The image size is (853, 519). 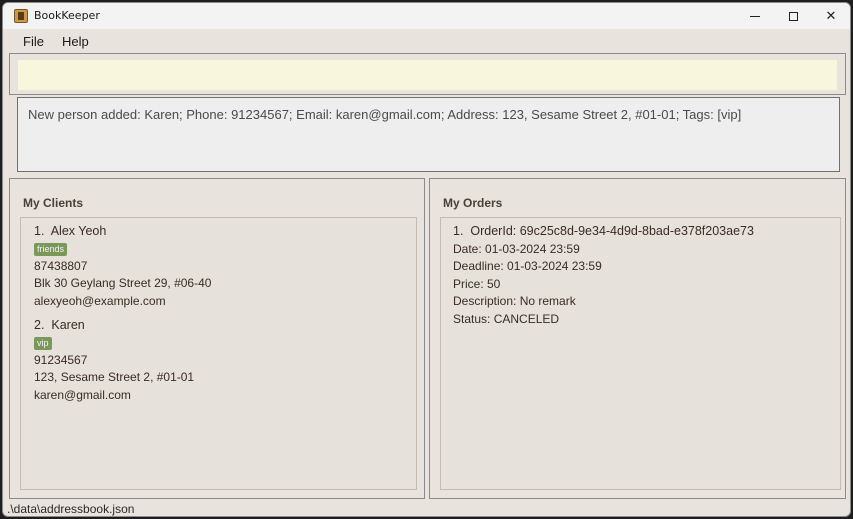 What do you see at coordinates (114, 377) in the screenshot?
I see `client-address: 123, Sesame Street 2, #01-01` at bounding box center [114, 377].